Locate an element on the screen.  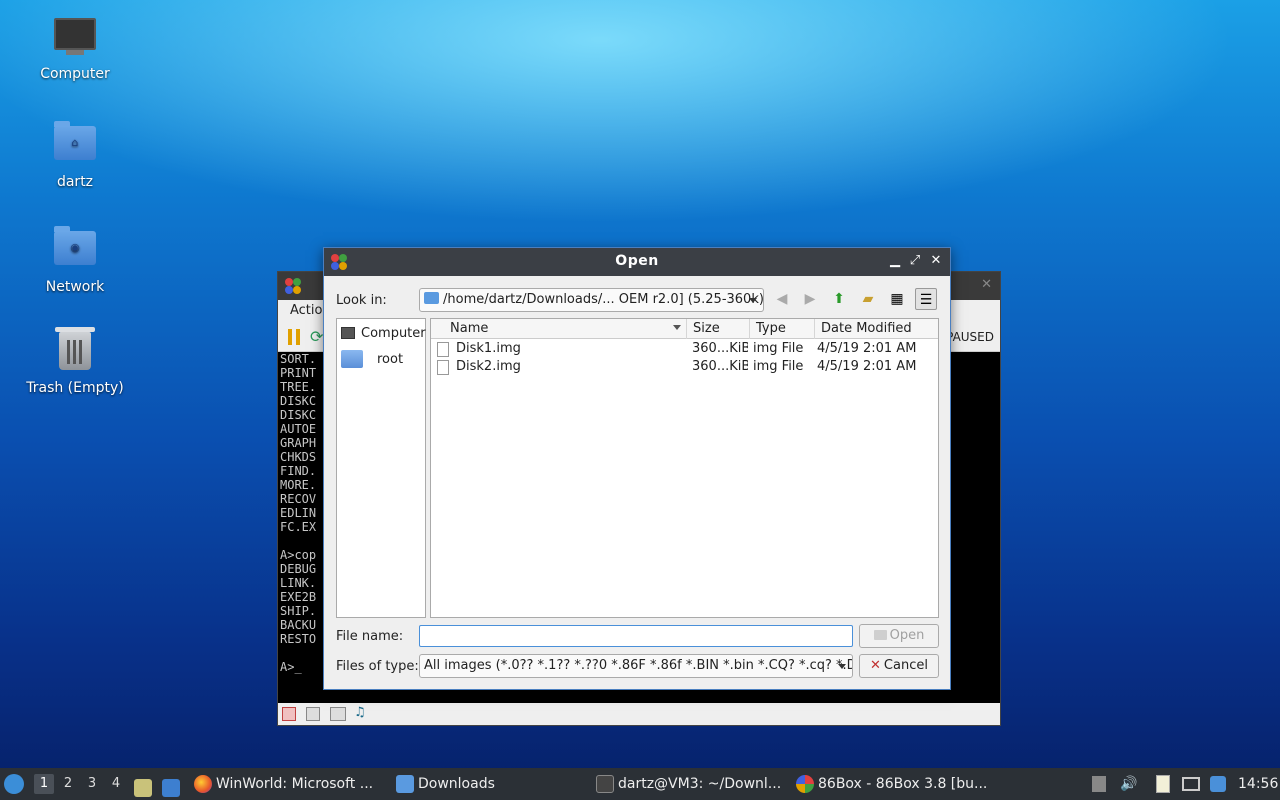
column-date: Date Modified is located at coordinates (877, 329).